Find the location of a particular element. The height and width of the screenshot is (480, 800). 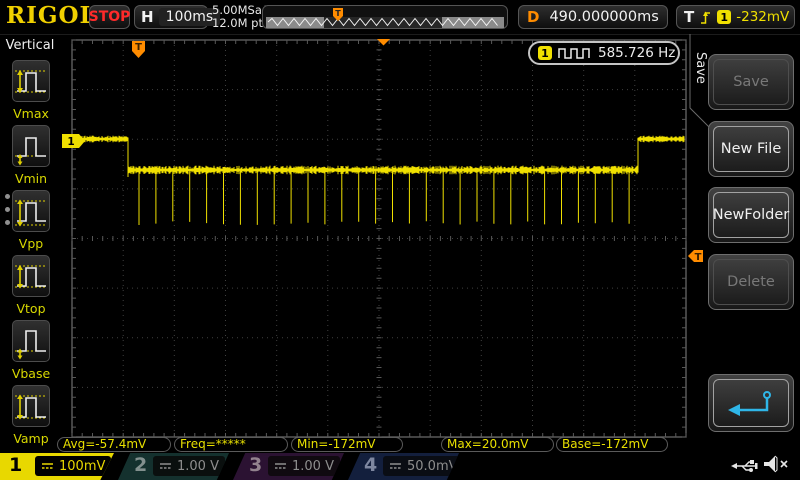

trigger-position-marker: T is located at coordinates (138, 49).